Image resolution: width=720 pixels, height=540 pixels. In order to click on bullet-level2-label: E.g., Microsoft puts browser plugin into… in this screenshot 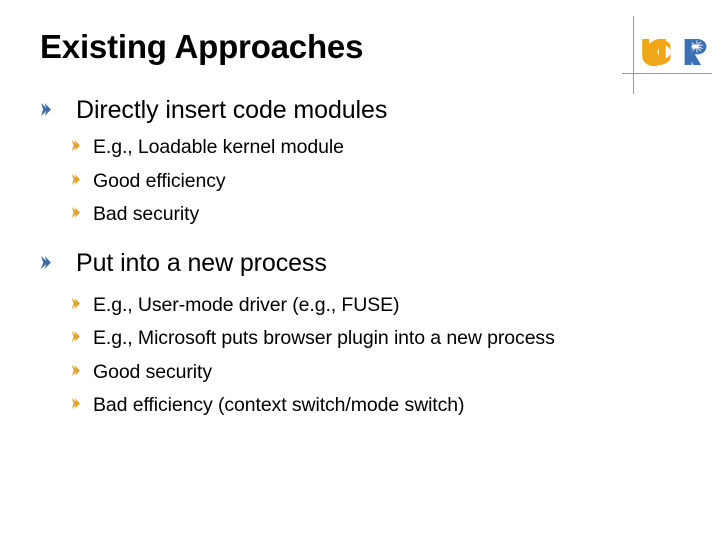, I will do `click(324, 338)`.